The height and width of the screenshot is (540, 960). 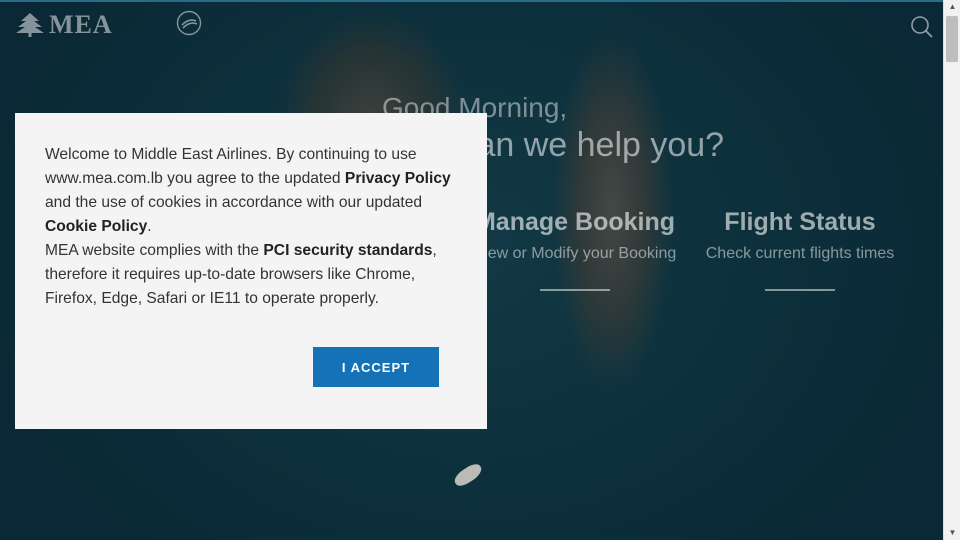 I want to click on search-icon, so click(x=922, y=27).